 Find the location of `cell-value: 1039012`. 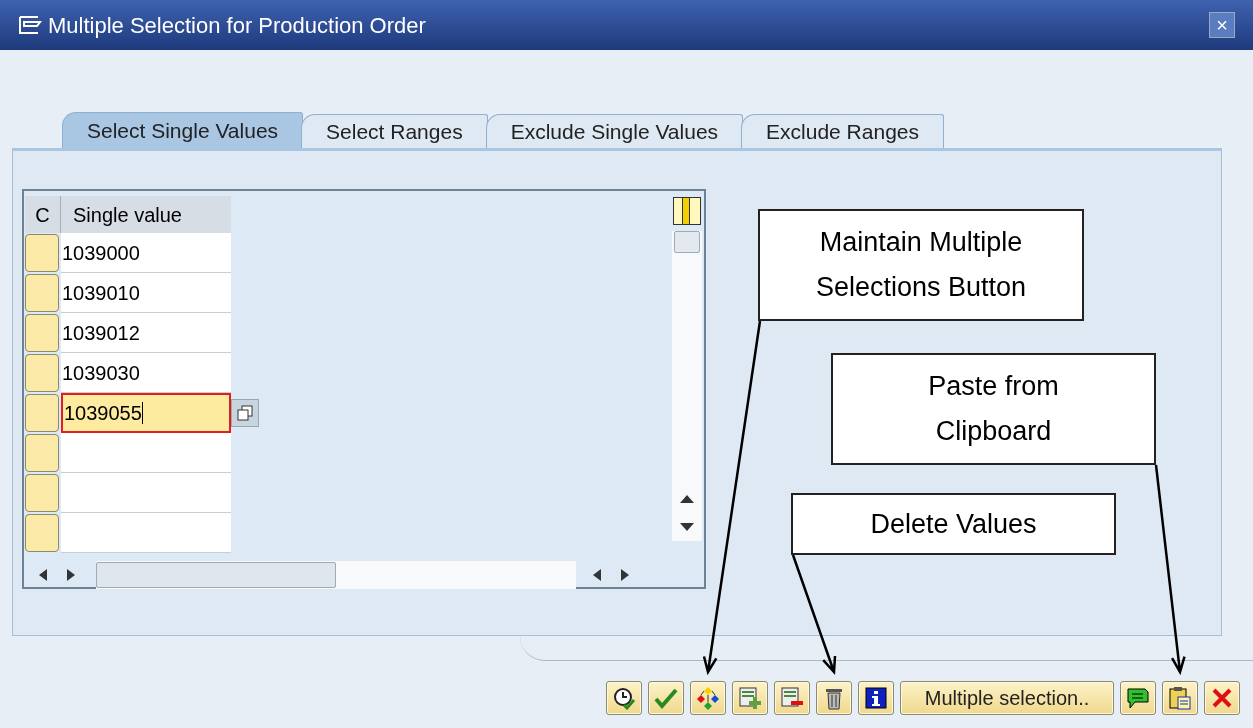

cell-value: 1039012 is located at coordinates (101, 333).